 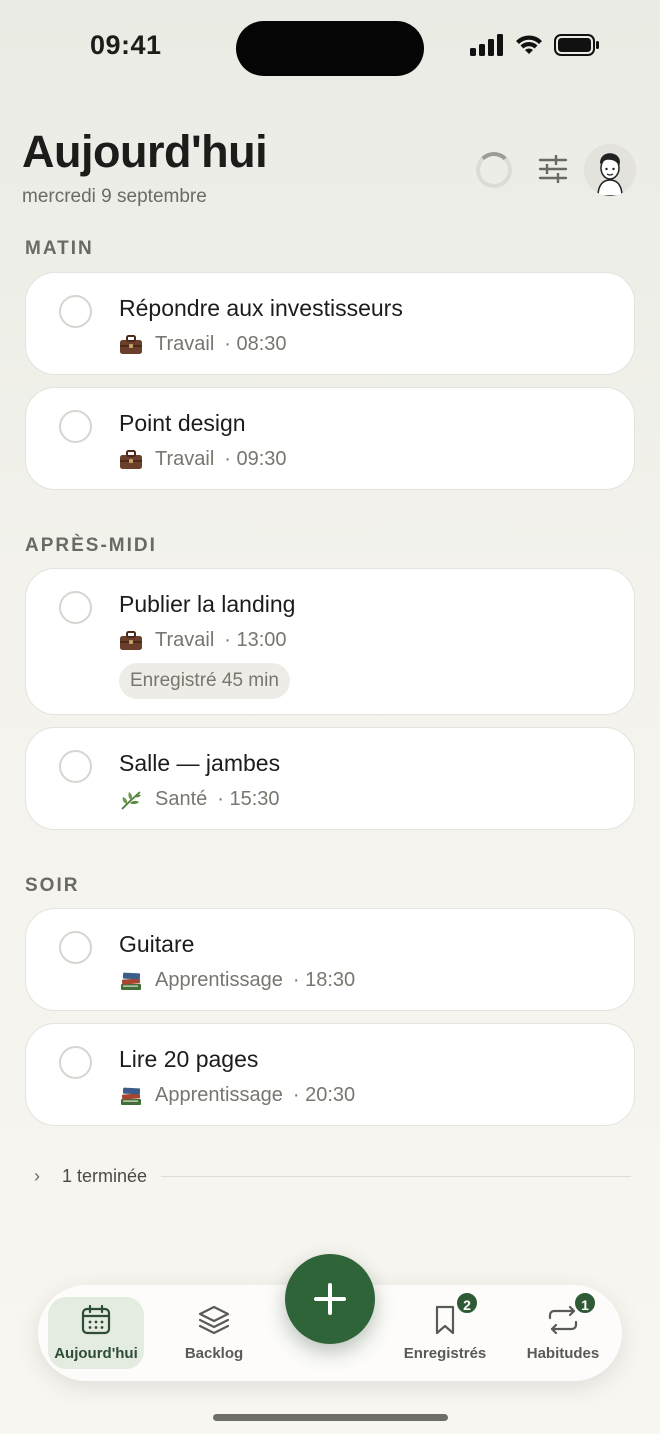 What do you see at coordinates (324, 1095) in the screenshot?
I see `task-time: · 20:30` at bounding box center [324, 1095].